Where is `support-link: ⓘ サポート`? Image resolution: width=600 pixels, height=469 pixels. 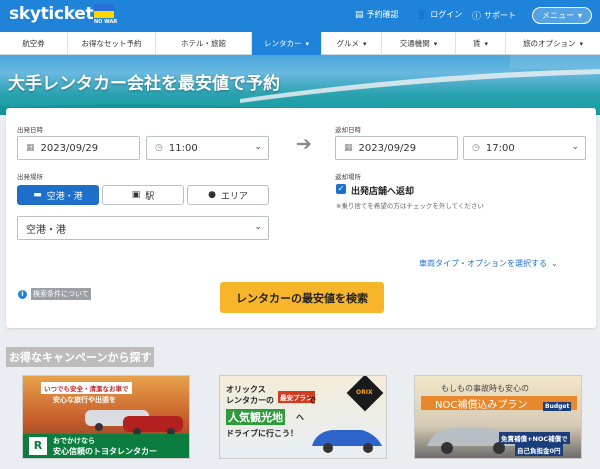 support-link: ⓘ サポート is located at coordinates (494, 15).